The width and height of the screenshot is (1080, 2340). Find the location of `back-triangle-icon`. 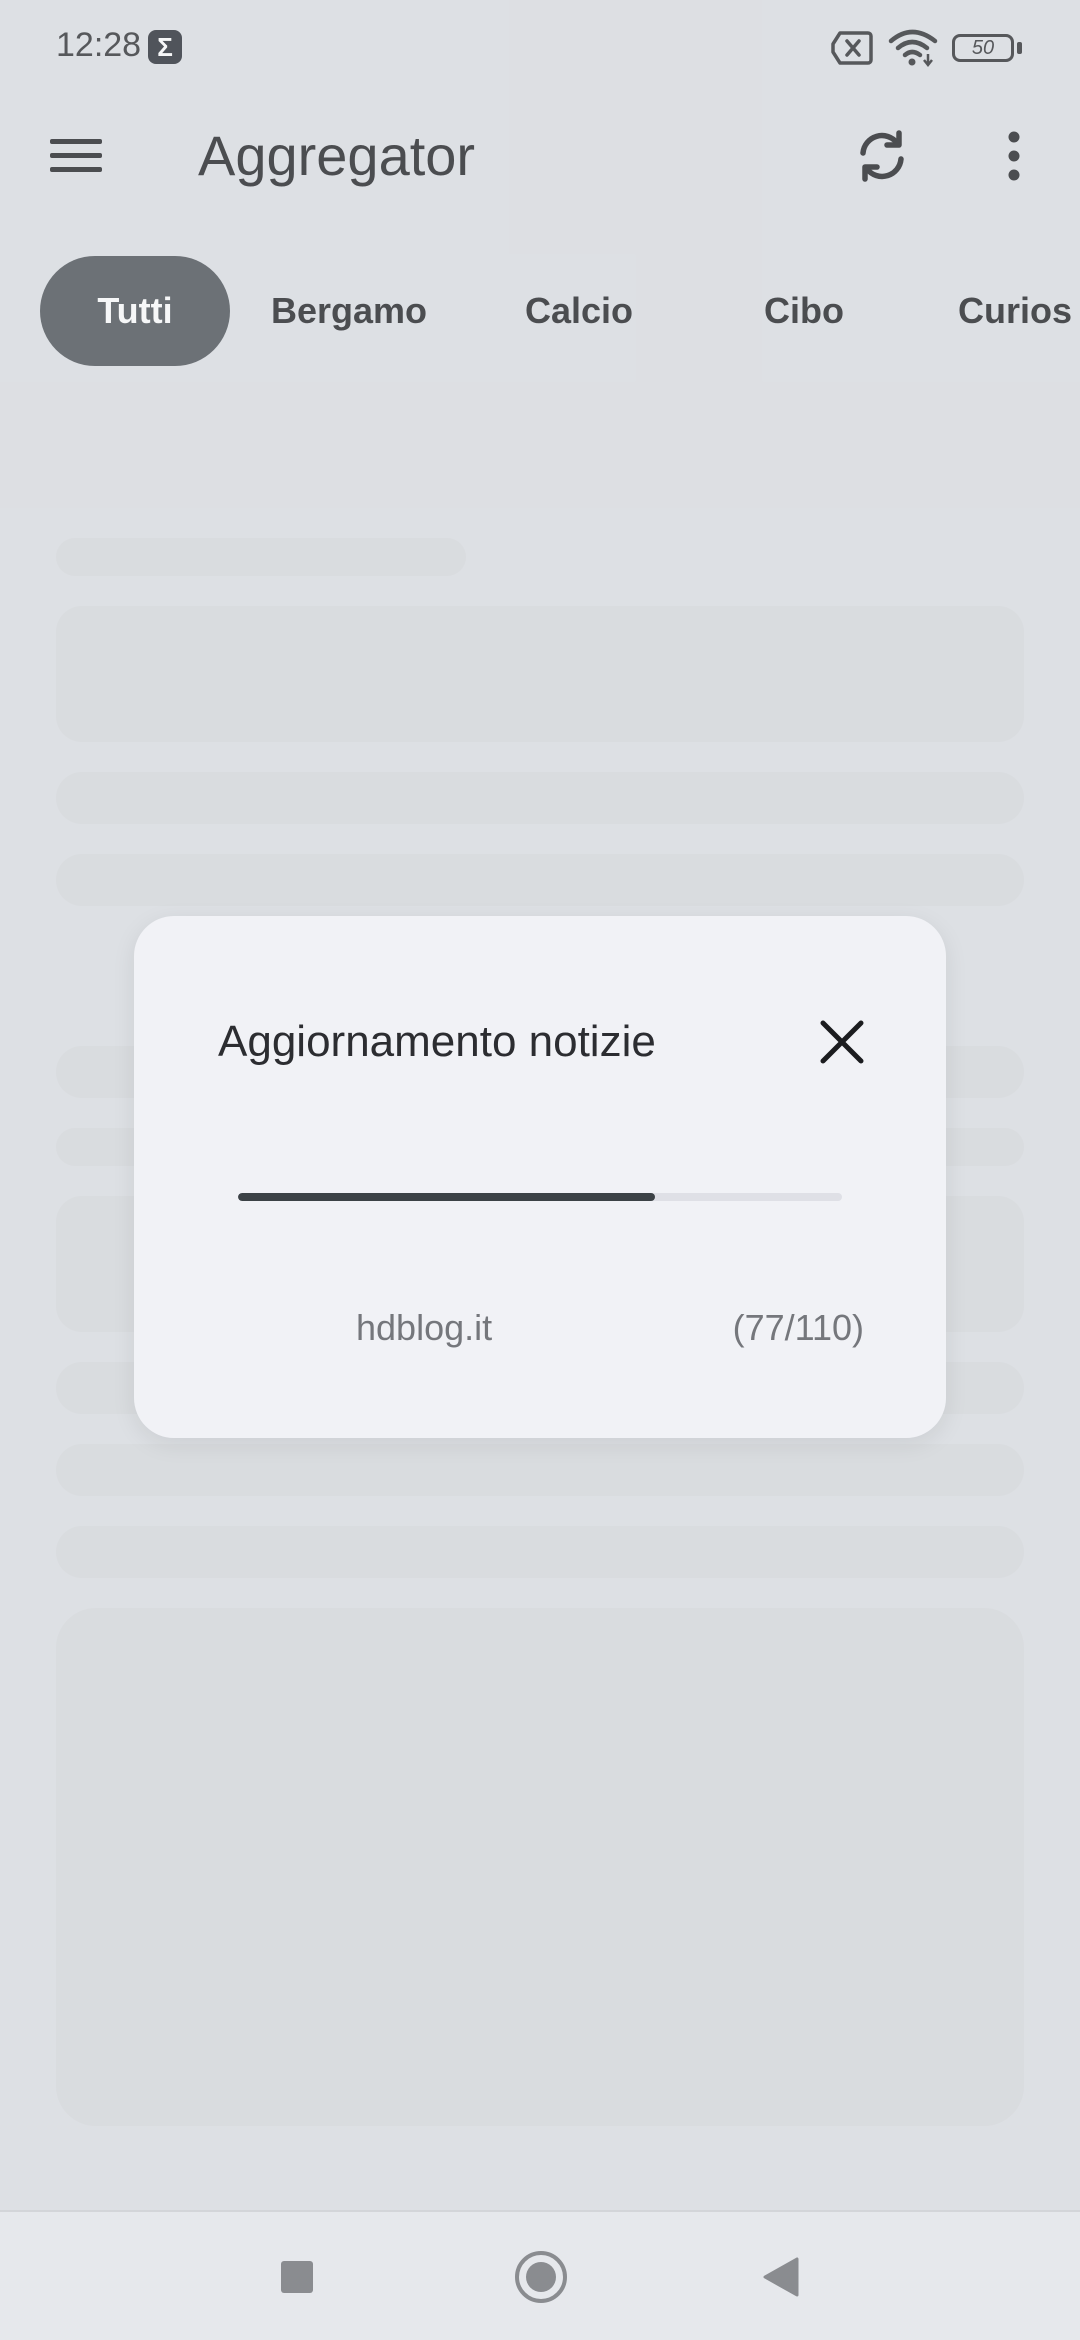

back-triangle-icon is located at coordinates (781, 2277).